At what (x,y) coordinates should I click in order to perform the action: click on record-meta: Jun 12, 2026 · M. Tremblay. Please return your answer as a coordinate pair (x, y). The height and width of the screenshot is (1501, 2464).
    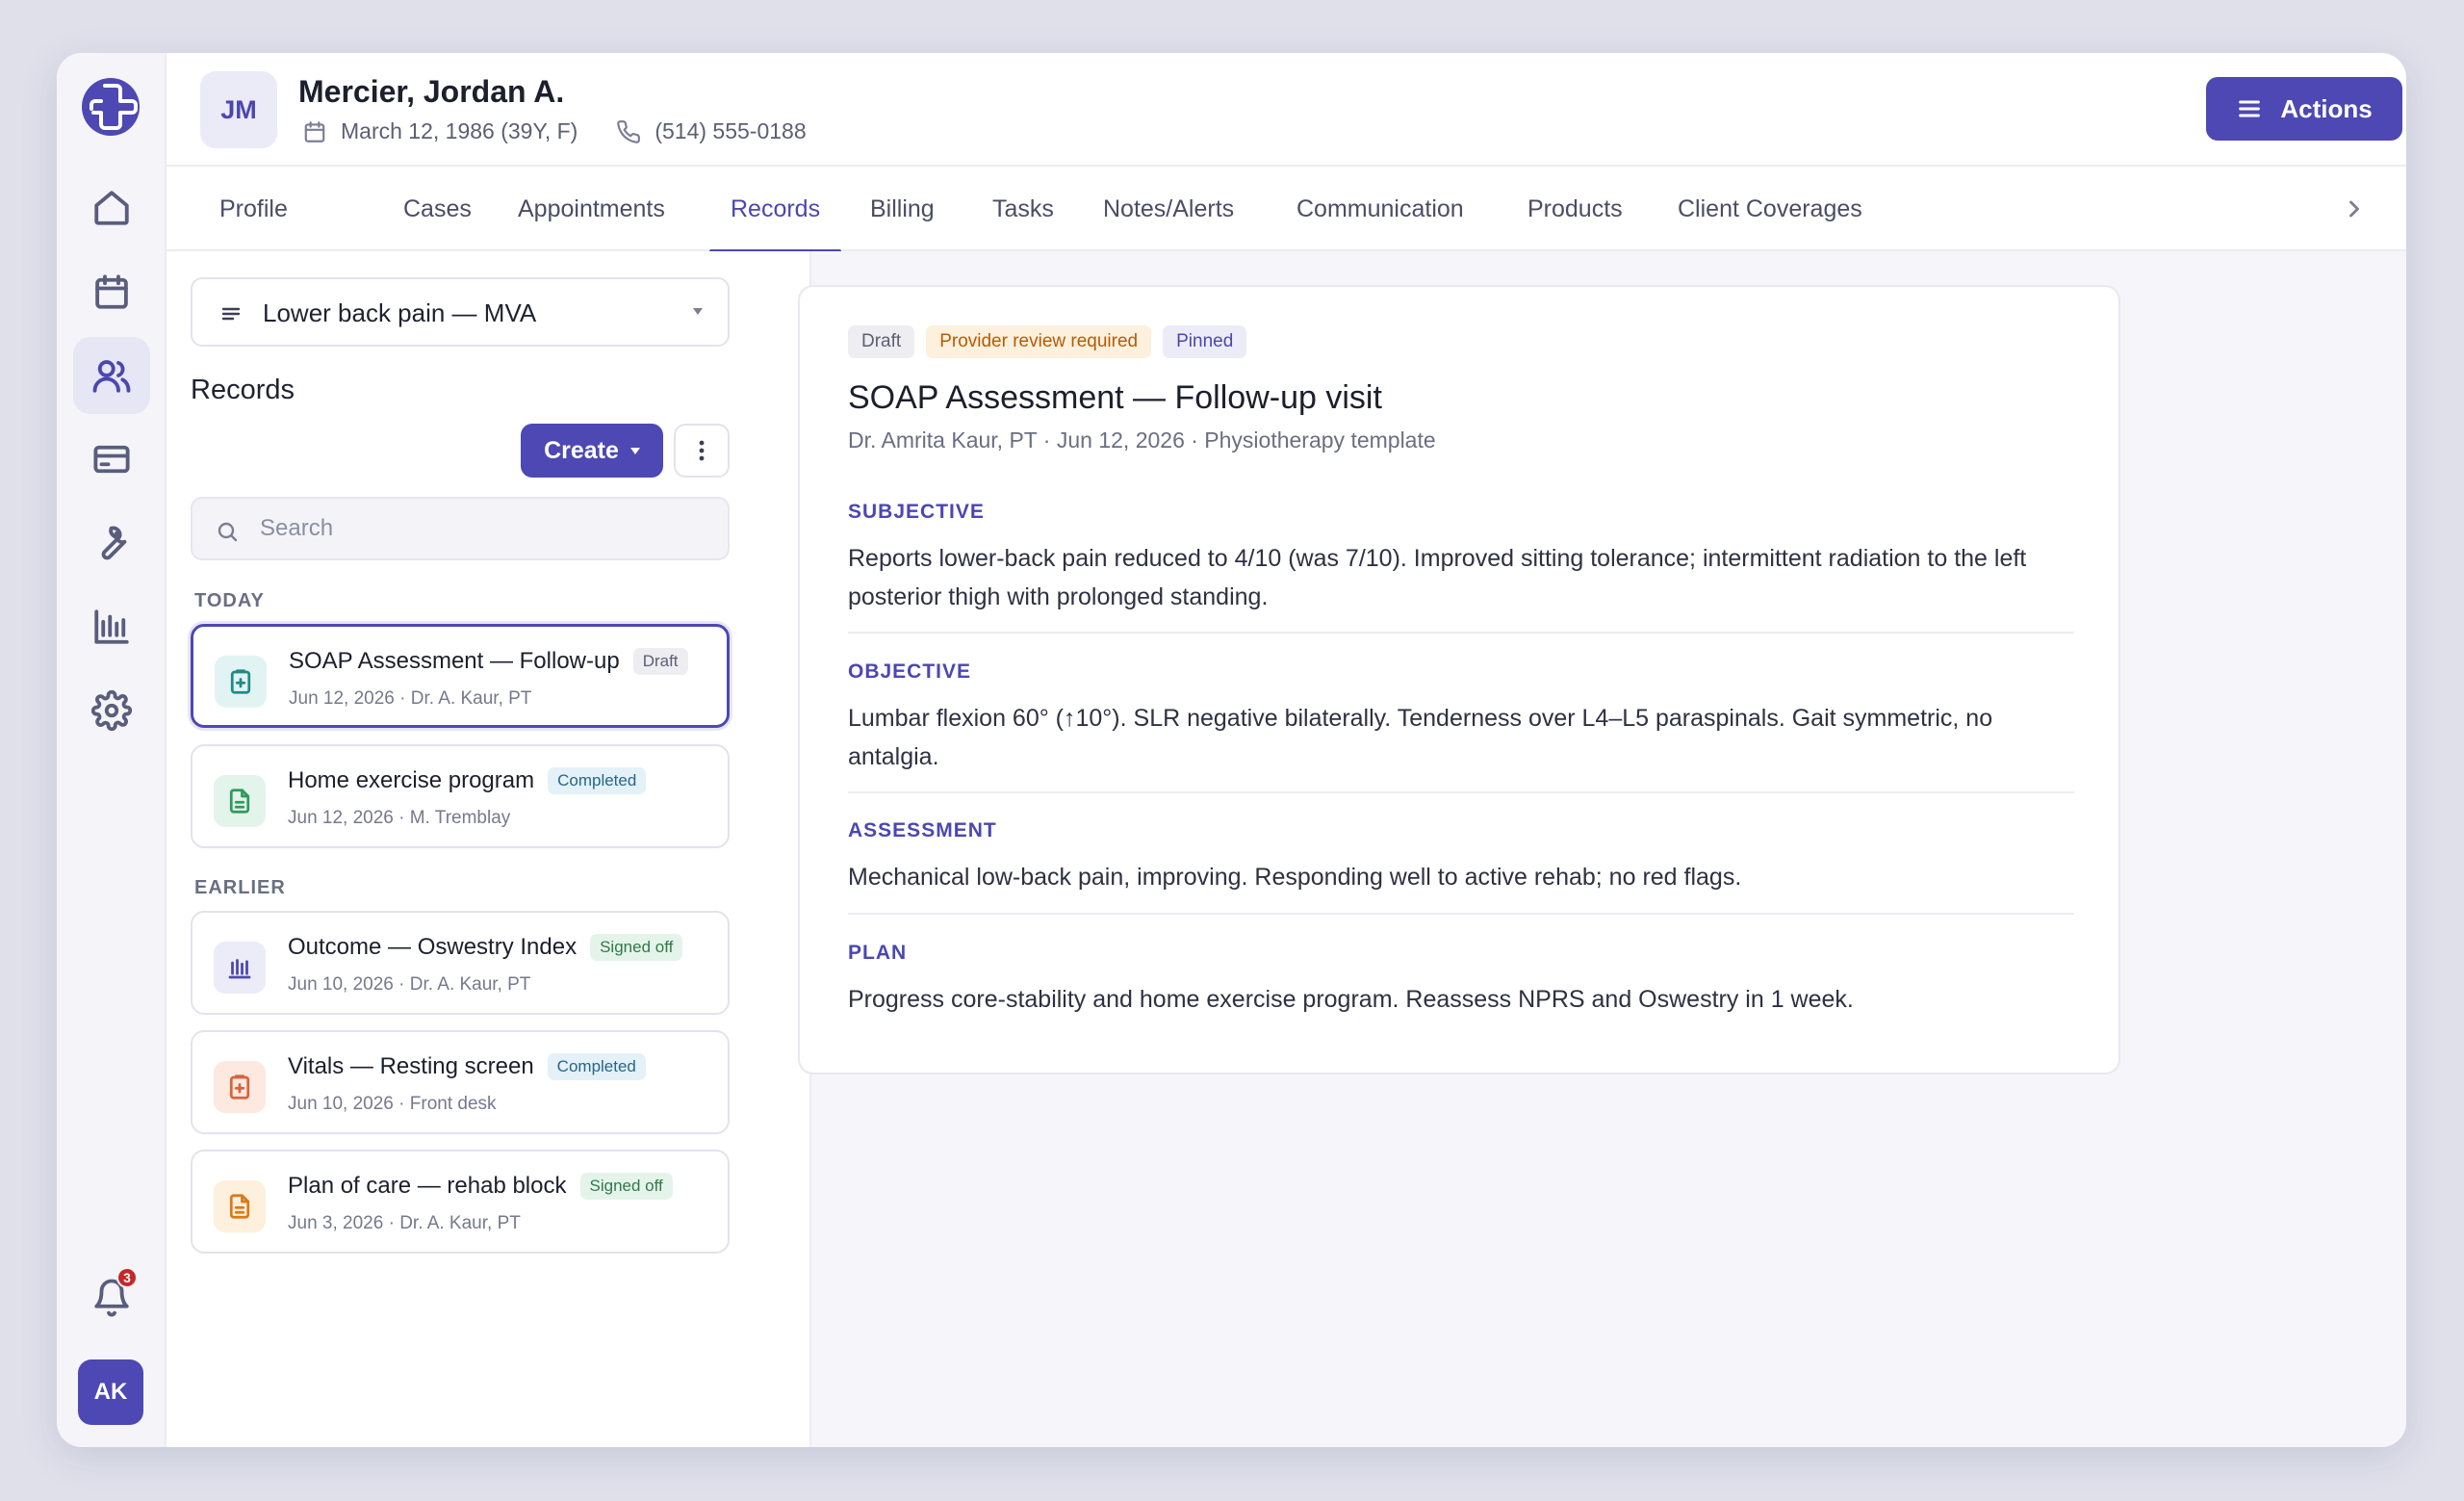
    Looking at the image, I should click on (399, 818).